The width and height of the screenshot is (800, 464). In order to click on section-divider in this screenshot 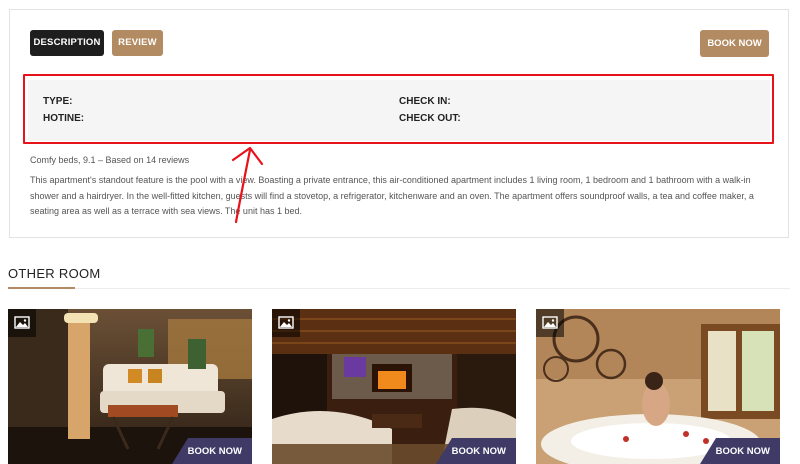, I will do `click(399, 288)`.